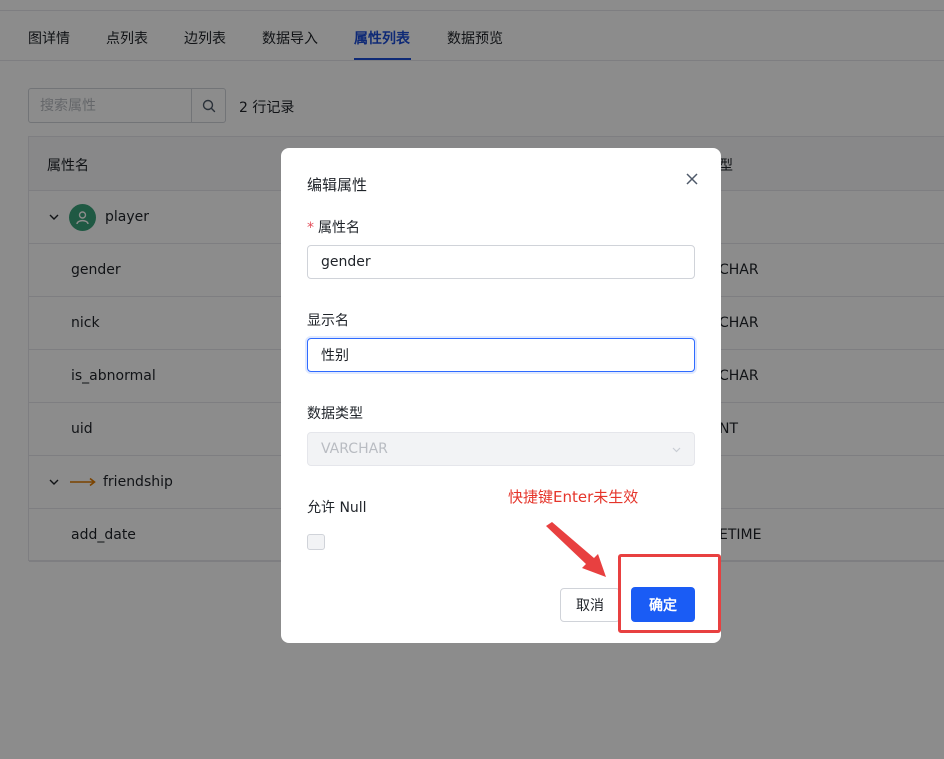  What do you see at coordinates (328, 321) in the screenshot?
I see `display-name-label: 显示名` at bounding box center [328, 321].